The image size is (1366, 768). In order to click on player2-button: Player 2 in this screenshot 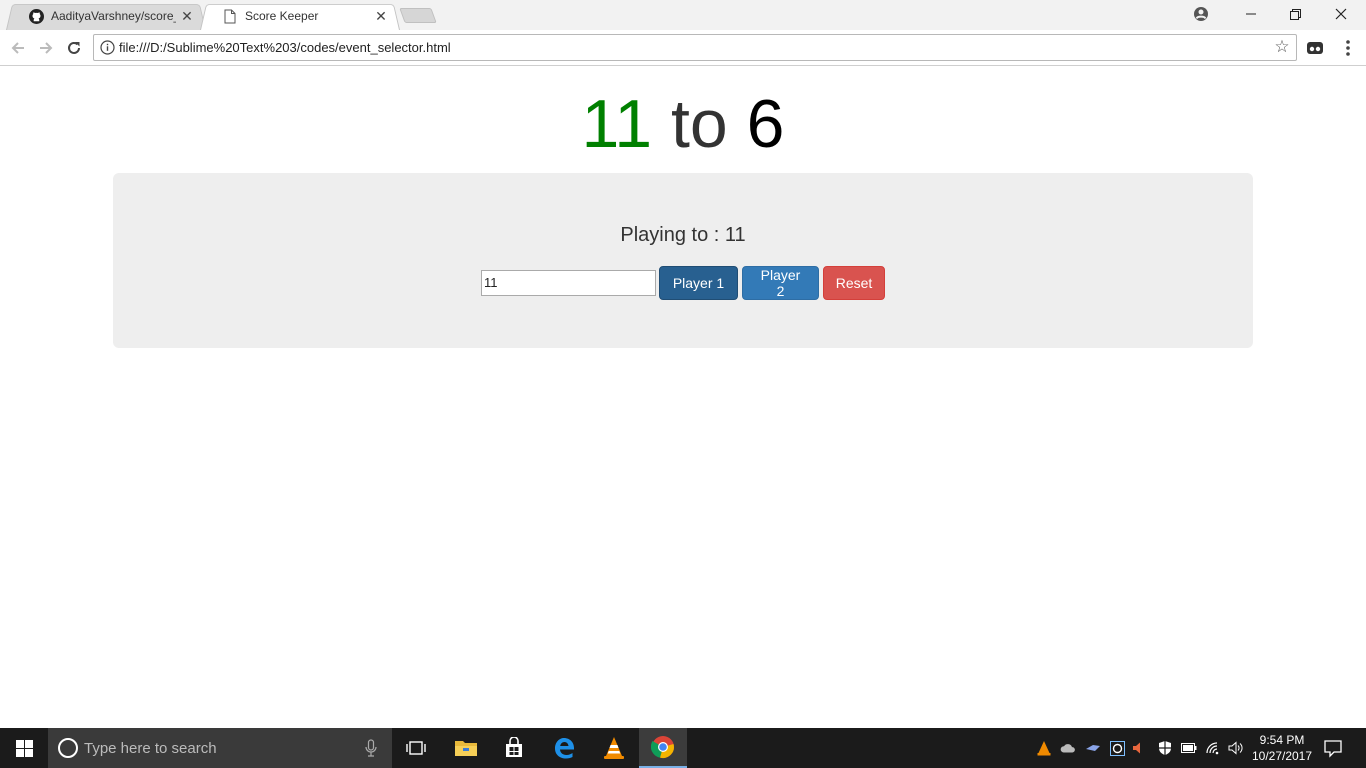, I will do `click(780, 282)`.